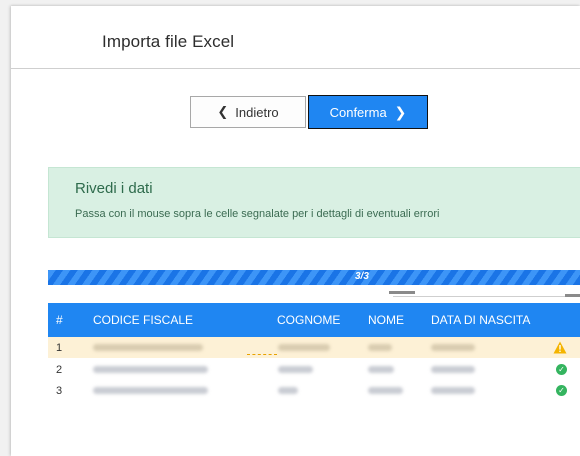 This screenshot has height=456, width=580. I want to click on chevron-left-icon: ❮, so click(223, 111).